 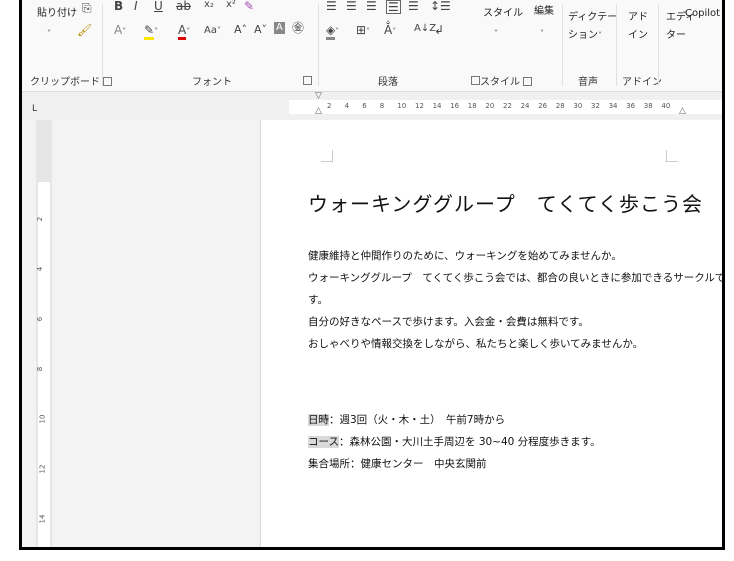 I want to click on subscript-icon: x₂, so click(x=209, y=5).